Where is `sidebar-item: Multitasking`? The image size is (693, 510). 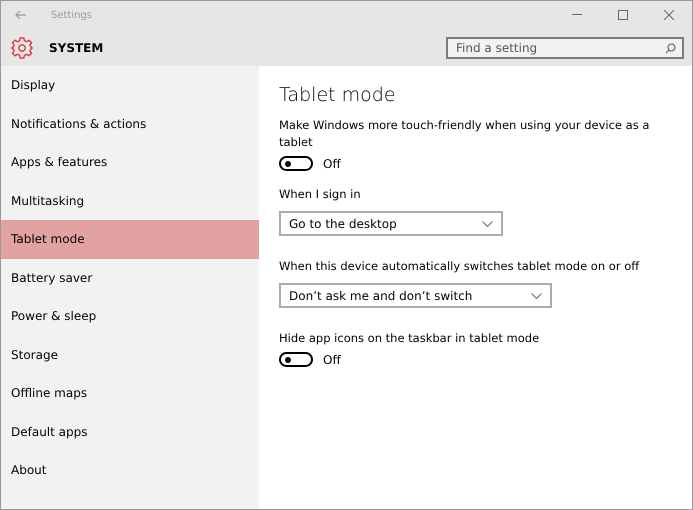 sidebar-item: Multitasking is located at coordinates (130, 201).